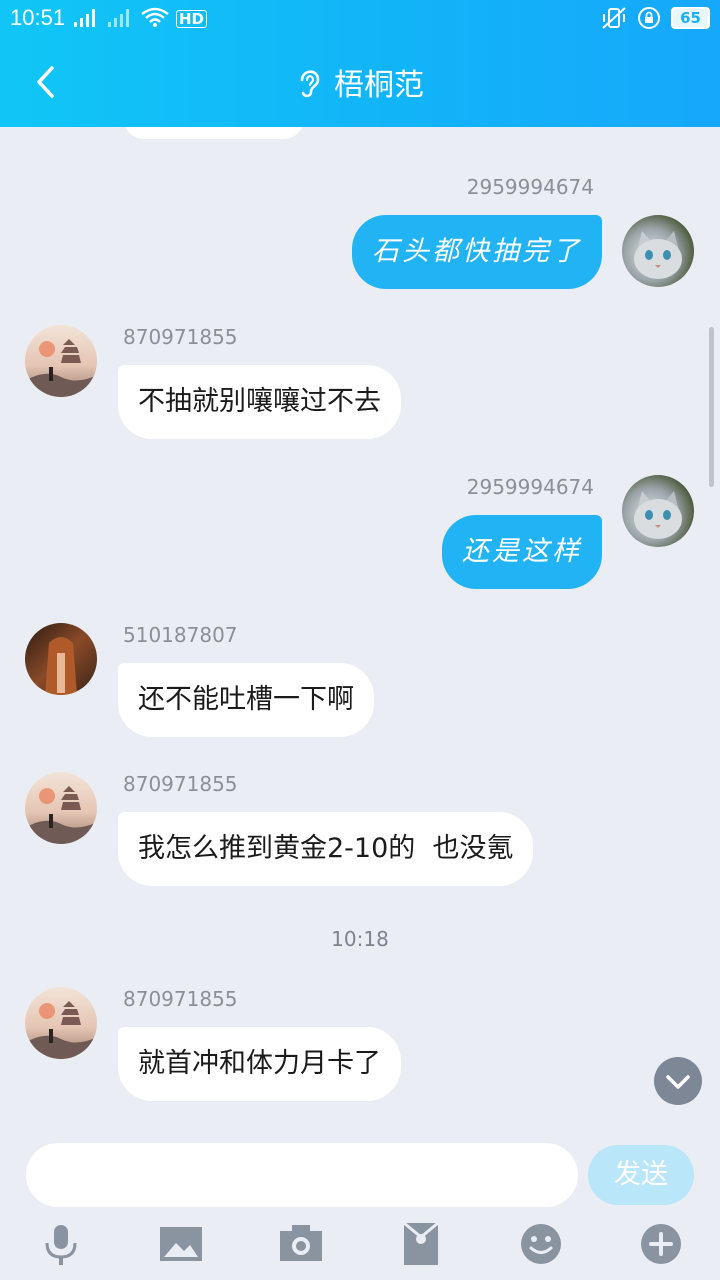 The width and height of the screenshot is (720, 1280). Describe the element at coordinates (155, 17) in the screenshot. I see `wifi-icon` at that location.